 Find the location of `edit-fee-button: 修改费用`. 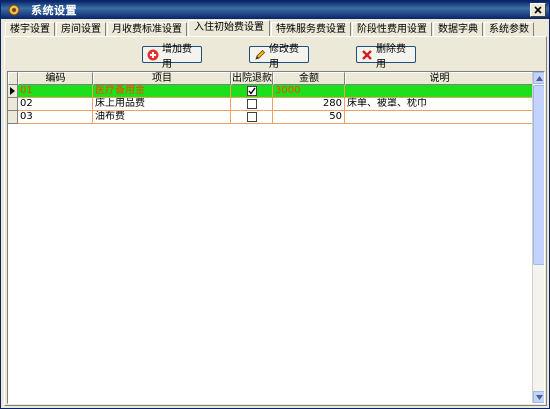

edit-fee-button: 修改费用 is located at coordinates (279, 57).